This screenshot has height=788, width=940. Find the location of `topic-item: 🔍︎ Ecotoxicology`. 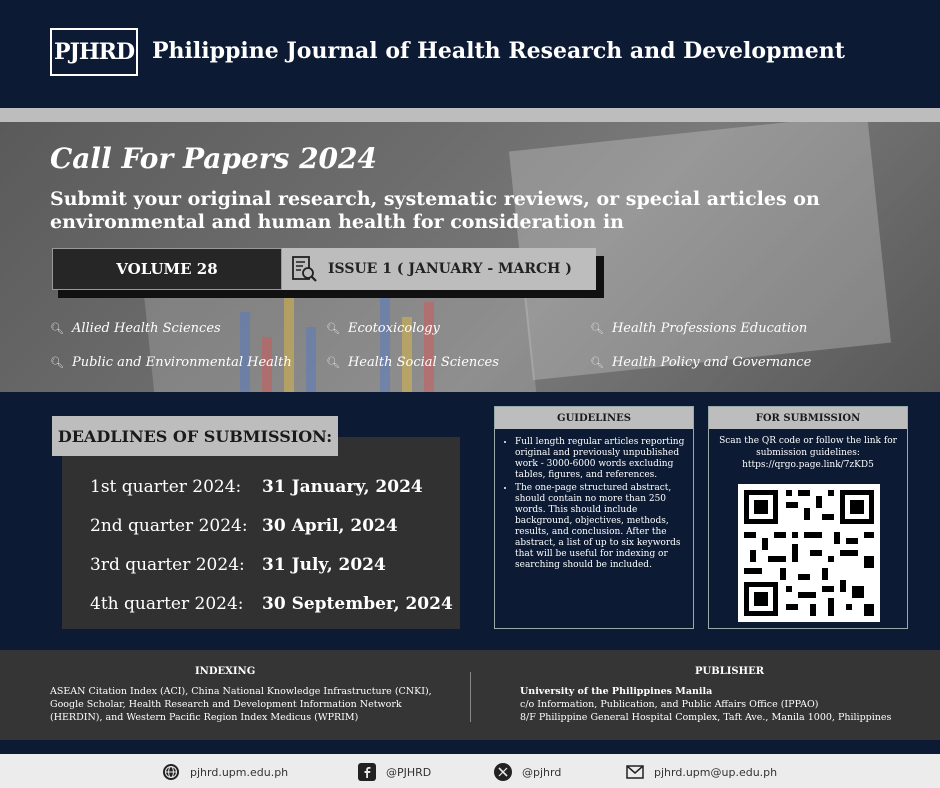

topic-item: 🔍︎ Ecotoxicology is located at coordinates (383, 328).